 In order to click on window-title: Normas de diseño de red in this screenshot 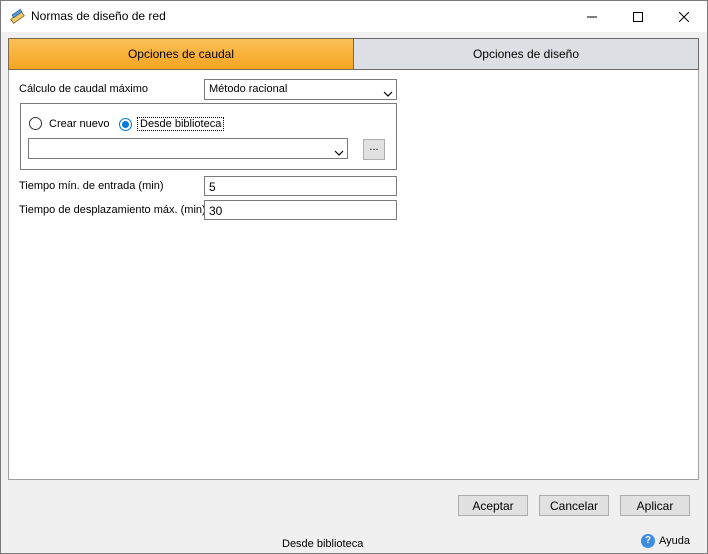, I will do `click(98, 16)`.